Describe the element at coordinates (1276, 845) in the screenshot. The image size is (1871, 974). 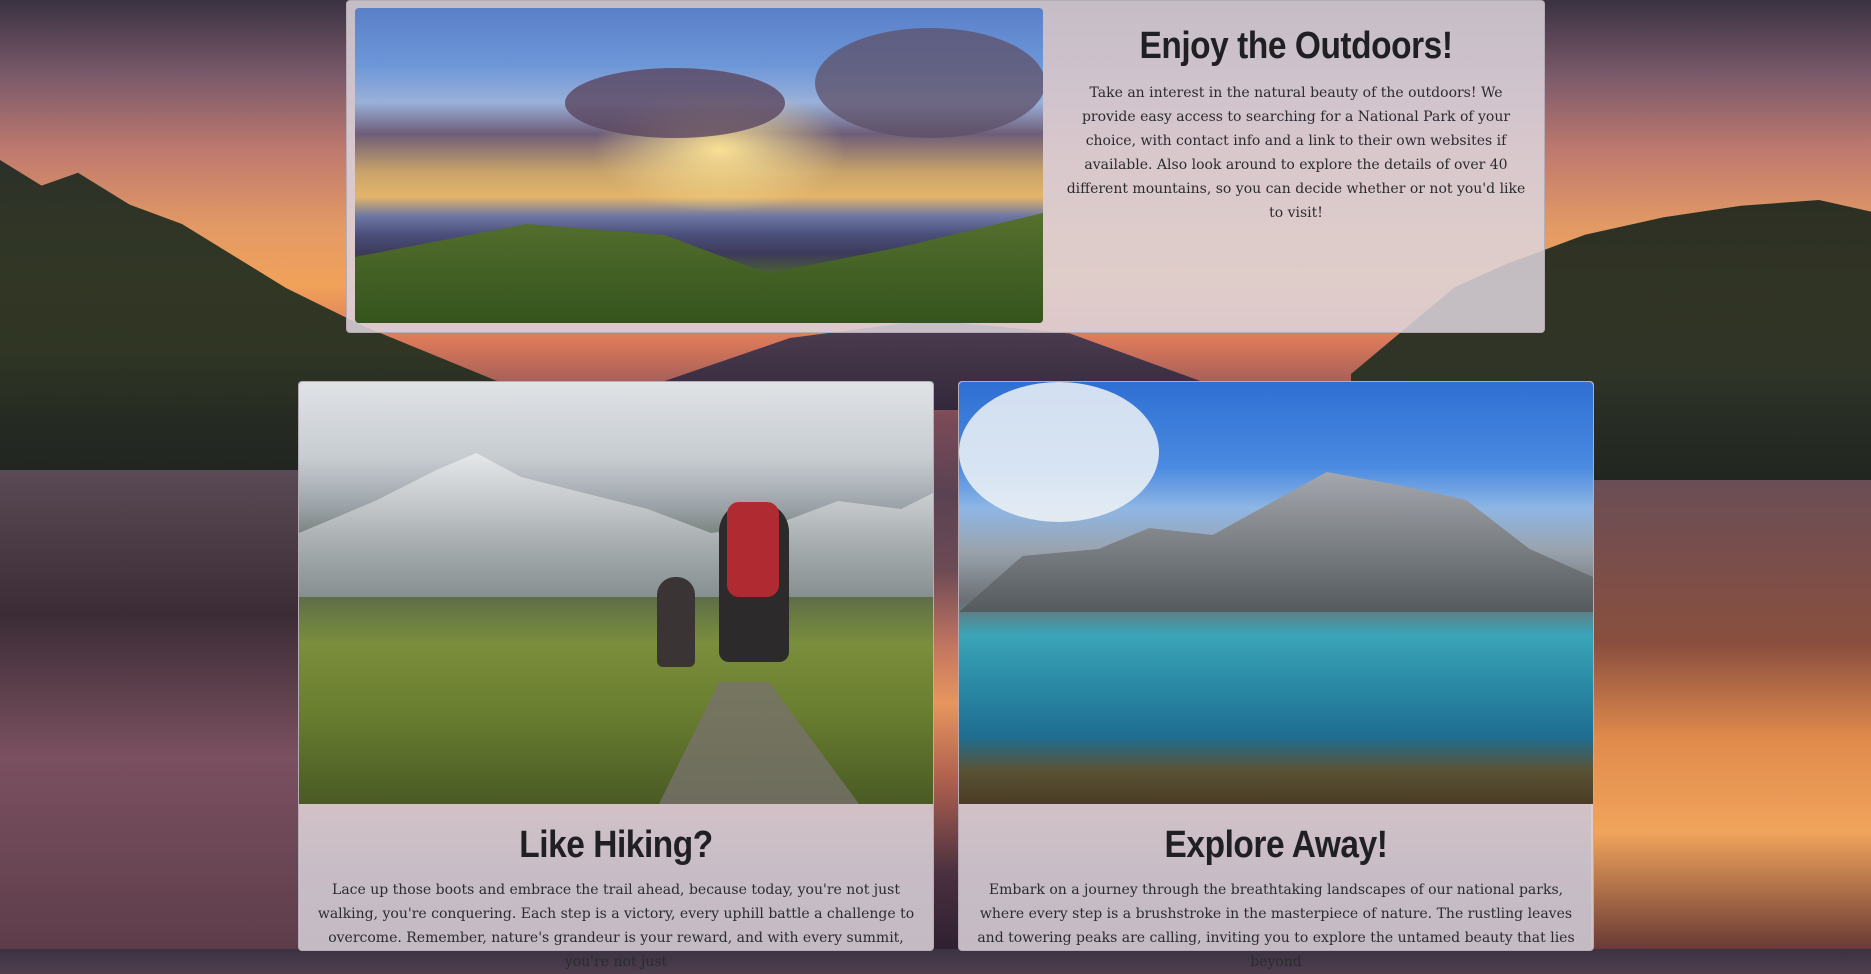
I see `explore-title: Explore Away!` at that location.